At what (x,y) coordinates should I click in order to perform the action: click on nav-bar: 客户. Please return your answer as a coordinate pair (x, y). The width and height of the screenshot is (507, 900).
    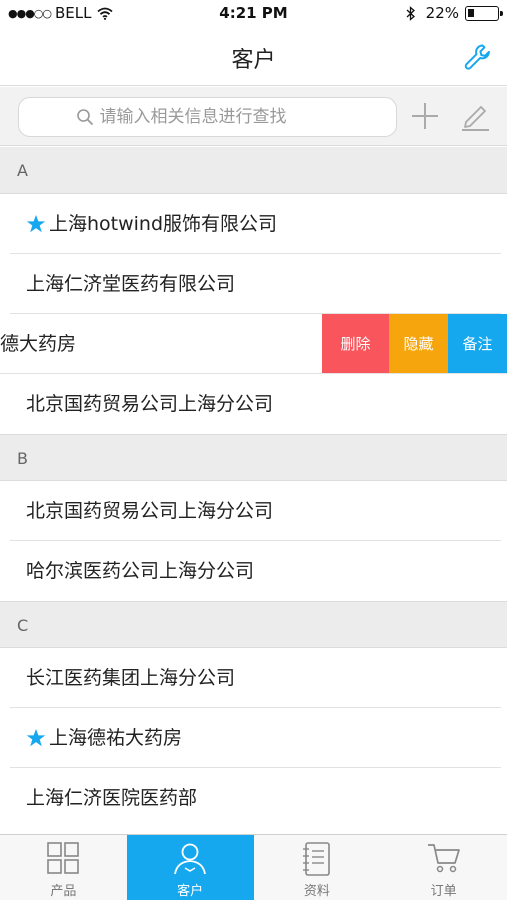
    Looking at the image, I should click on (253, 56).